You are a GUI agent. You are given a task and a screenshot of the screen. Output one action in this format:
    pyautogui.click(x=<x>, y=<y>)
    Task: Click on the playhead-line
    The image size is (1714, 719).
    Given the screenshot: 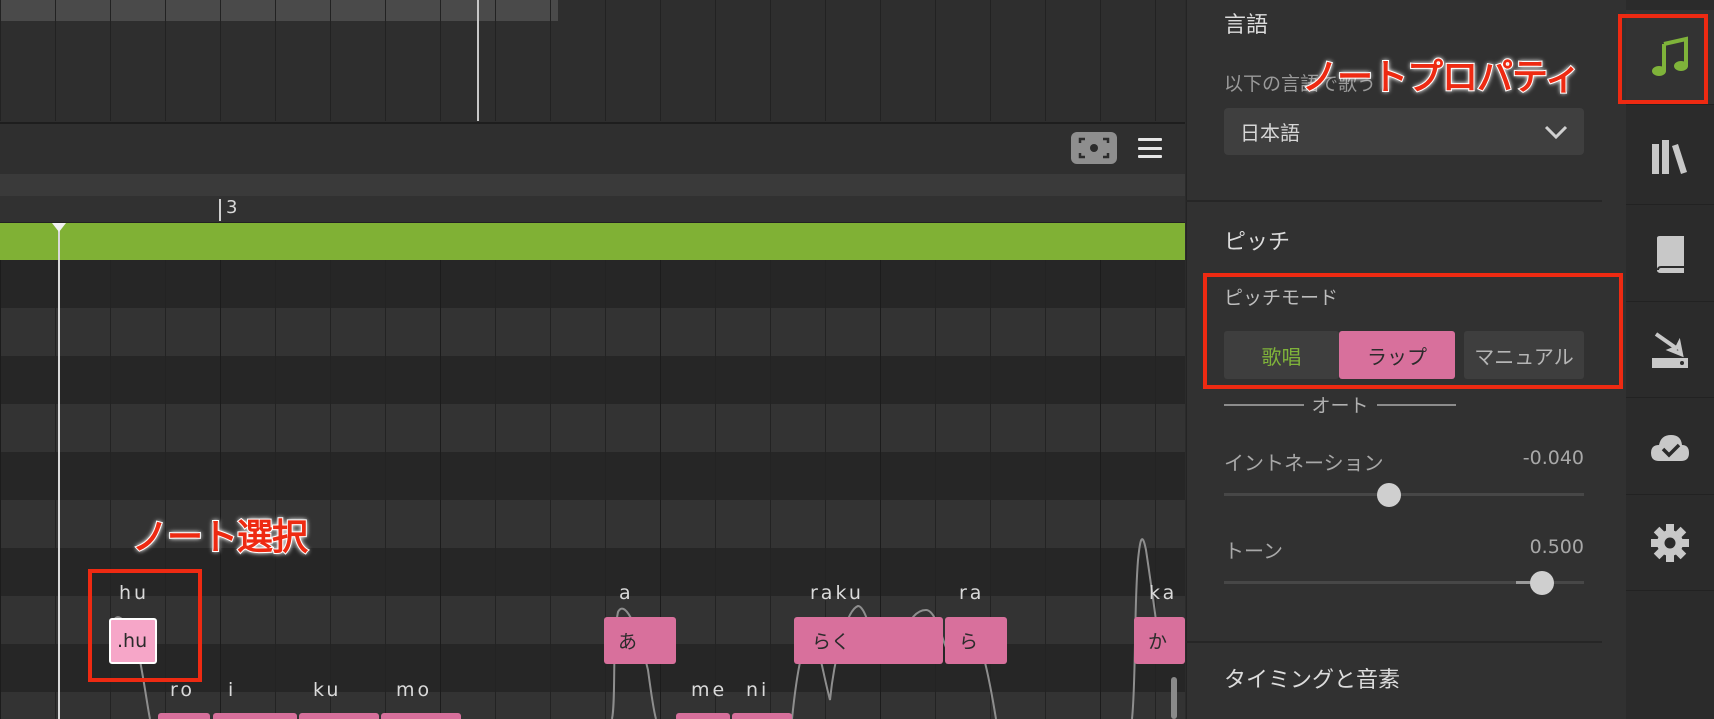 What is the action you would take?
    pyautogui.click(x=59, y=471)
    